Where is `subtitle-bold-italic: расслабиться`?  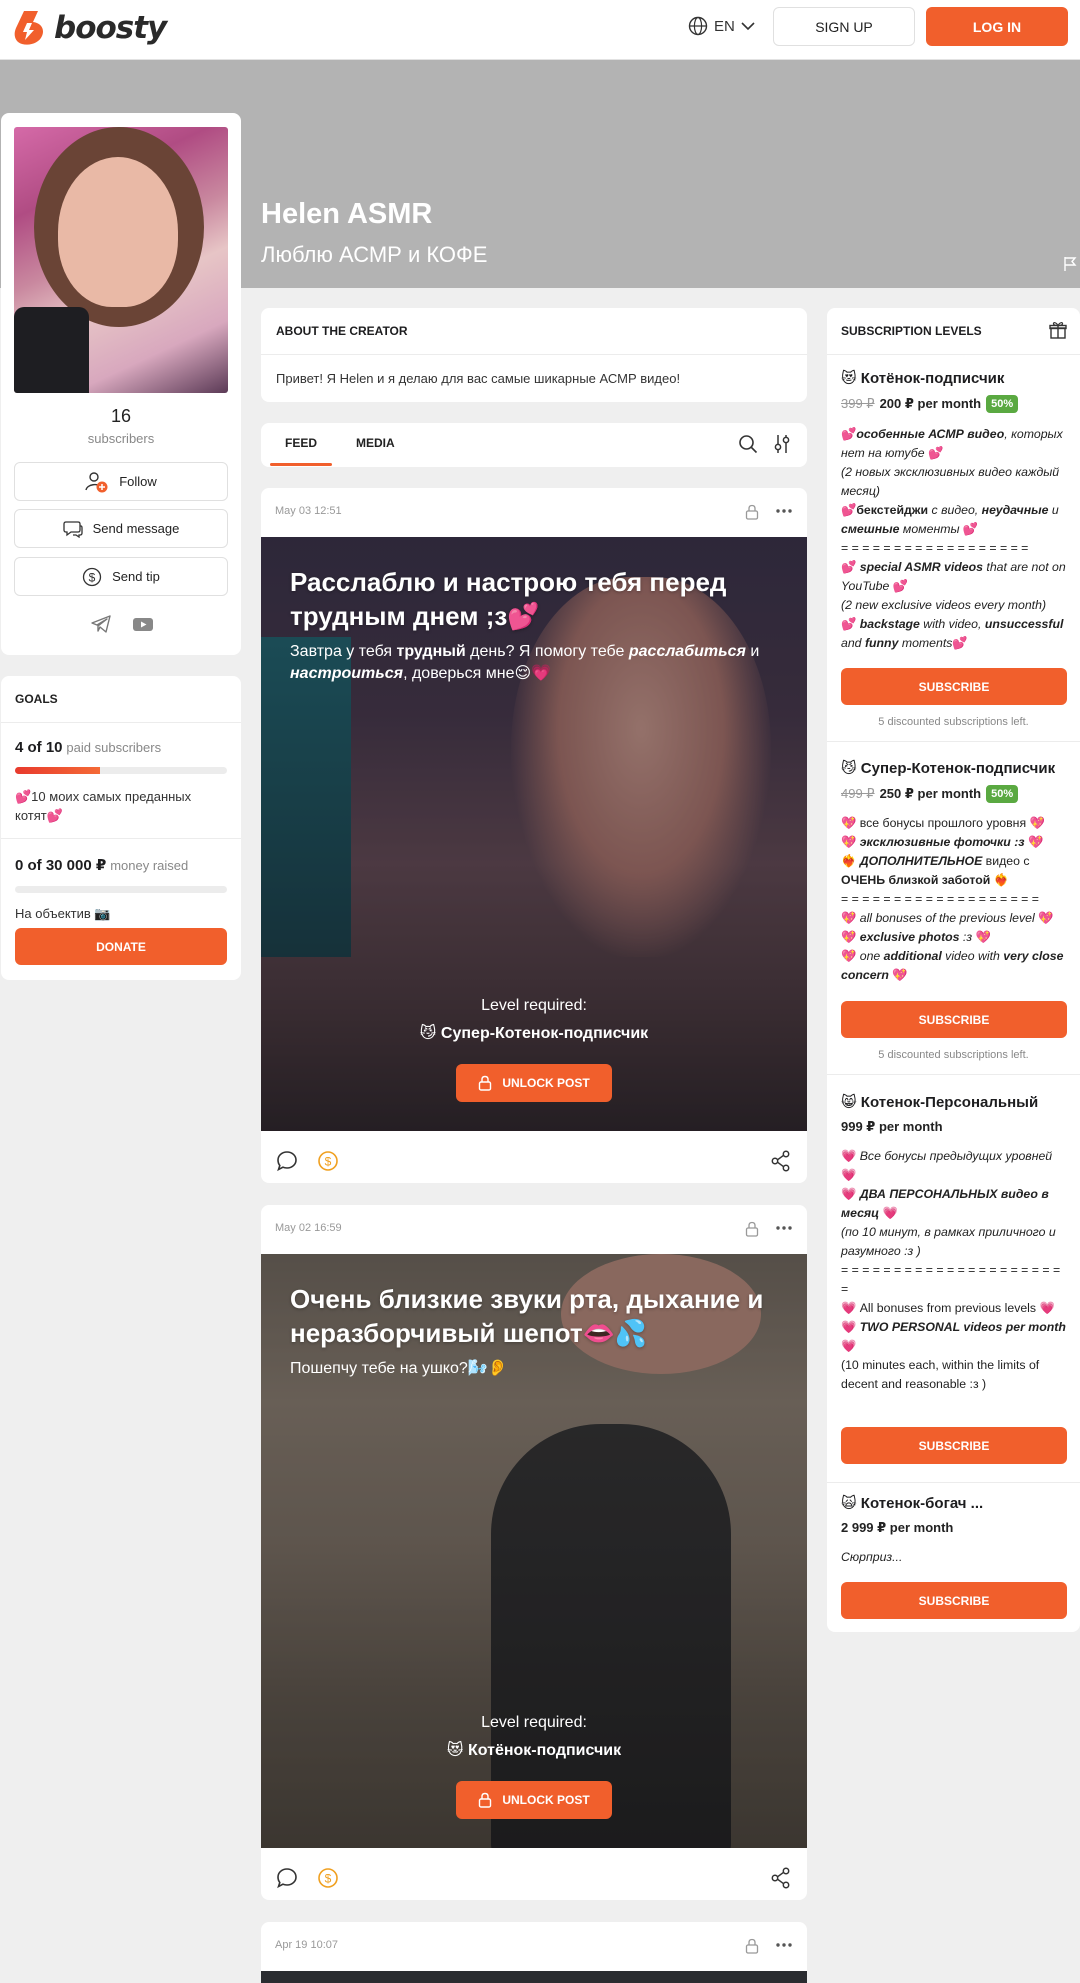 subtitle-bold-italic: расслабиться is located at coordinates (687, 651).